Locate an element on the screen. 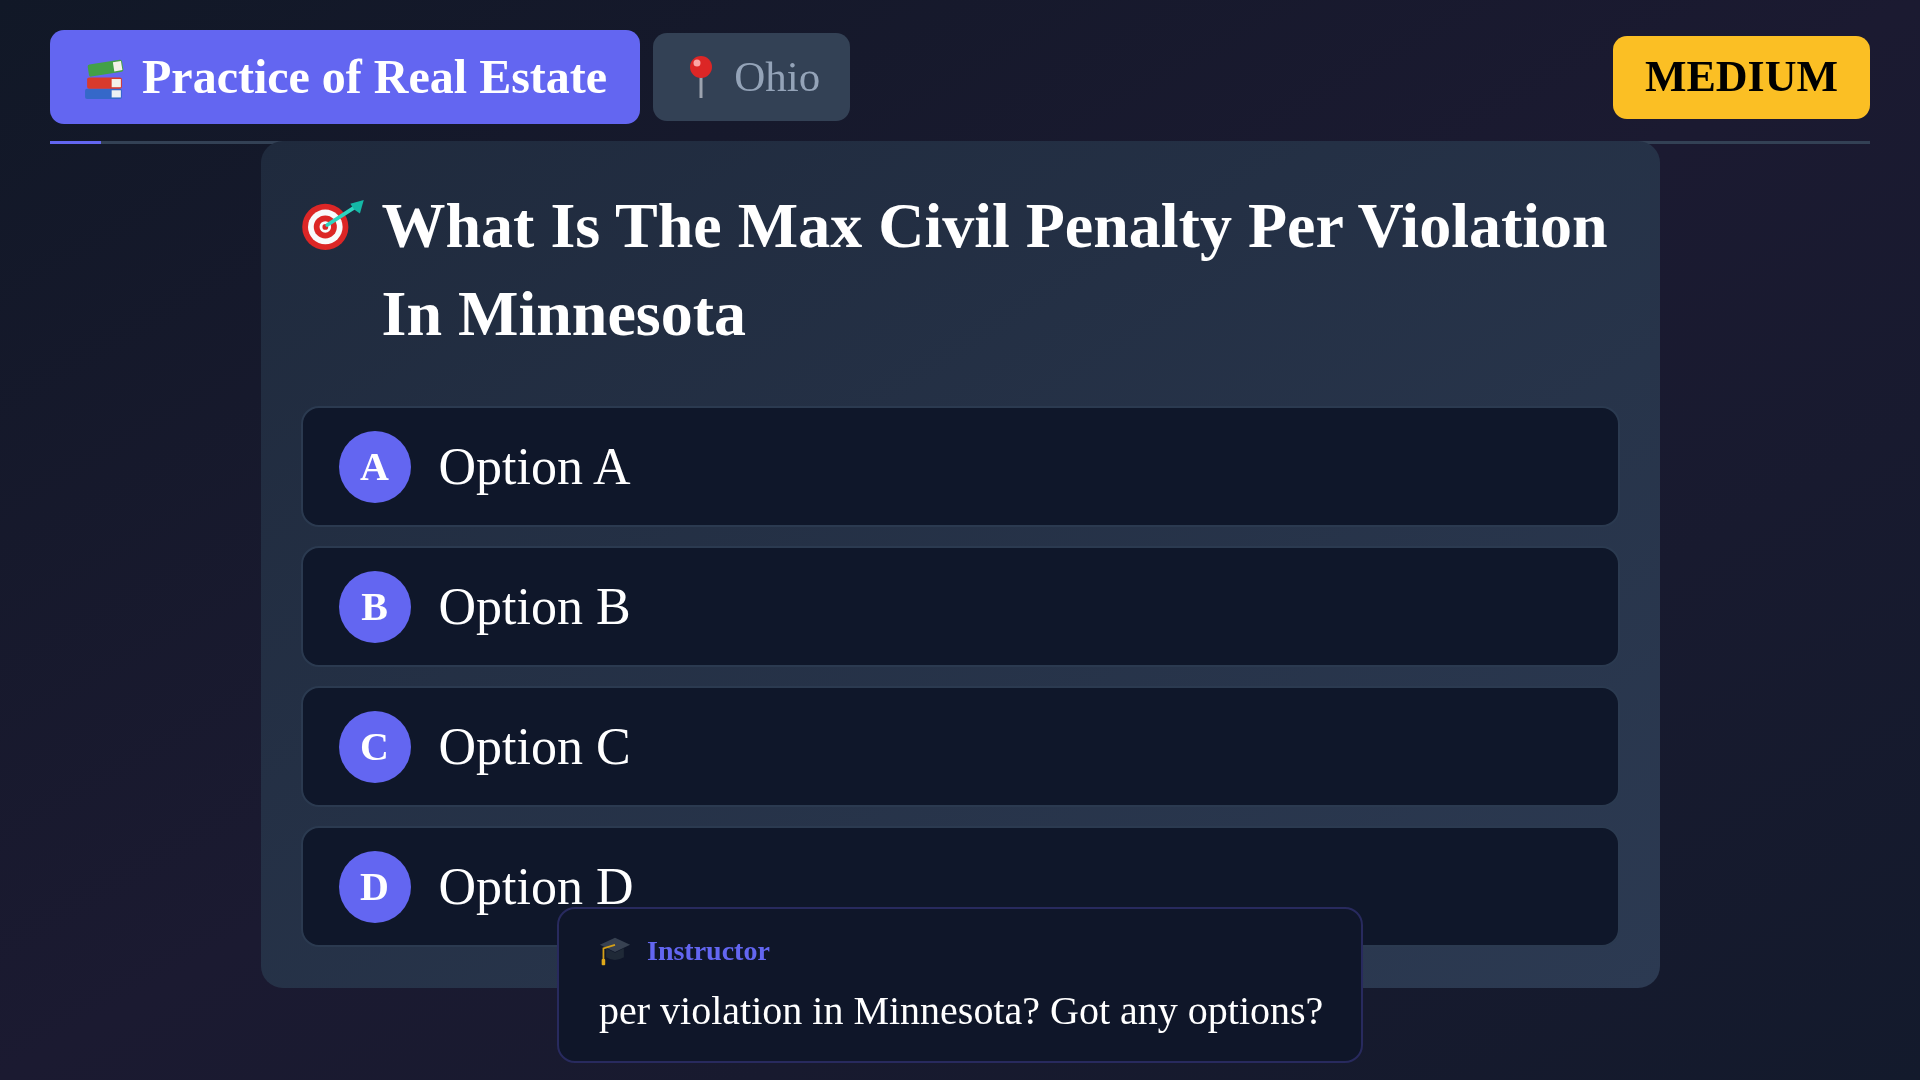  difficulty-badge: MEDIUM is located at coordinates (1741, 77).